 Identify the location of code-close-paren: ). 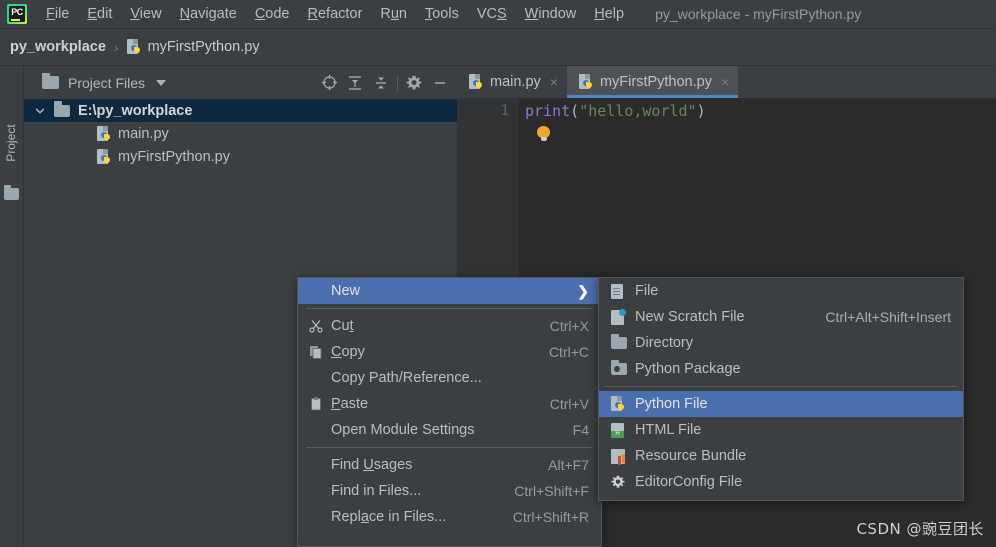
(701, 111).